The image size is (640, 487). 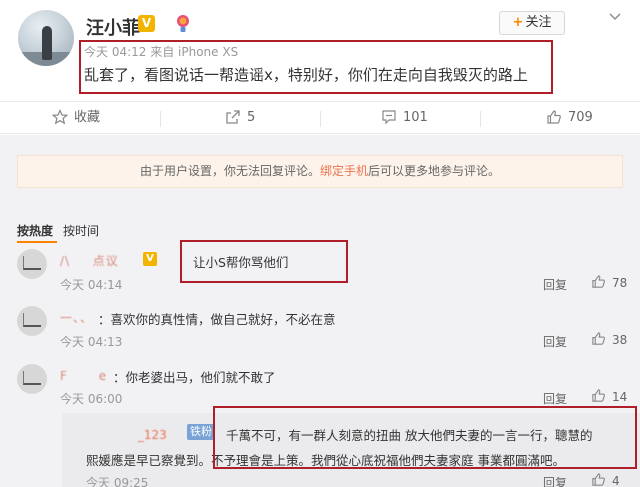 I want to click on comment-highlight-box, so click(x=264, y=261).